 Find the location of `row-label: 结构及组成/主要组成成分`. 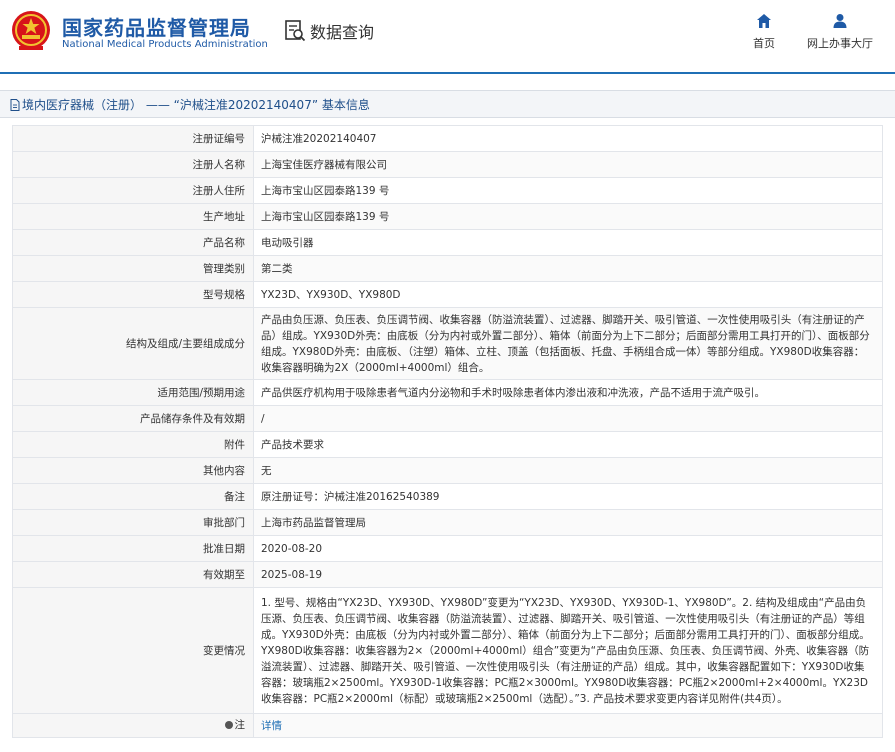

row-label: 结构及组成/主要组成成分 is located at coordinates (133, 343).